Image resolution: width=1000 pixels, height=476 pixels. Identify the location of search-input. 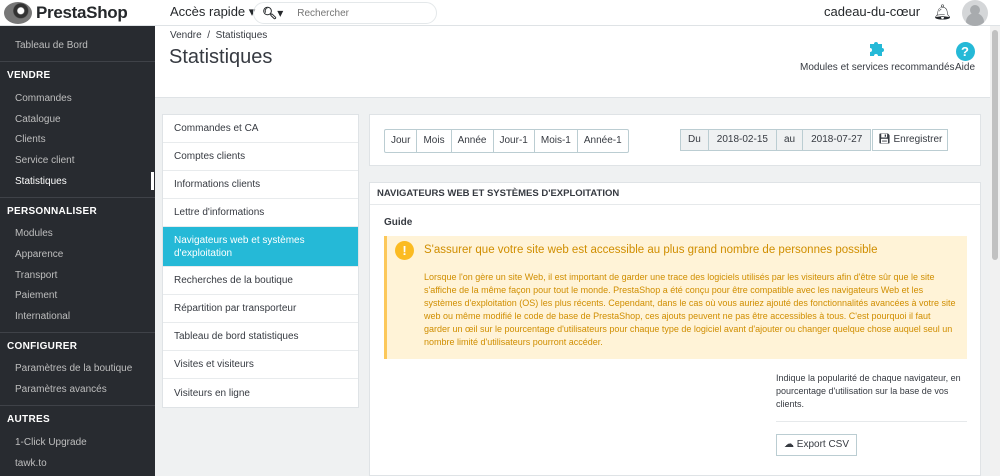
(362, 13).